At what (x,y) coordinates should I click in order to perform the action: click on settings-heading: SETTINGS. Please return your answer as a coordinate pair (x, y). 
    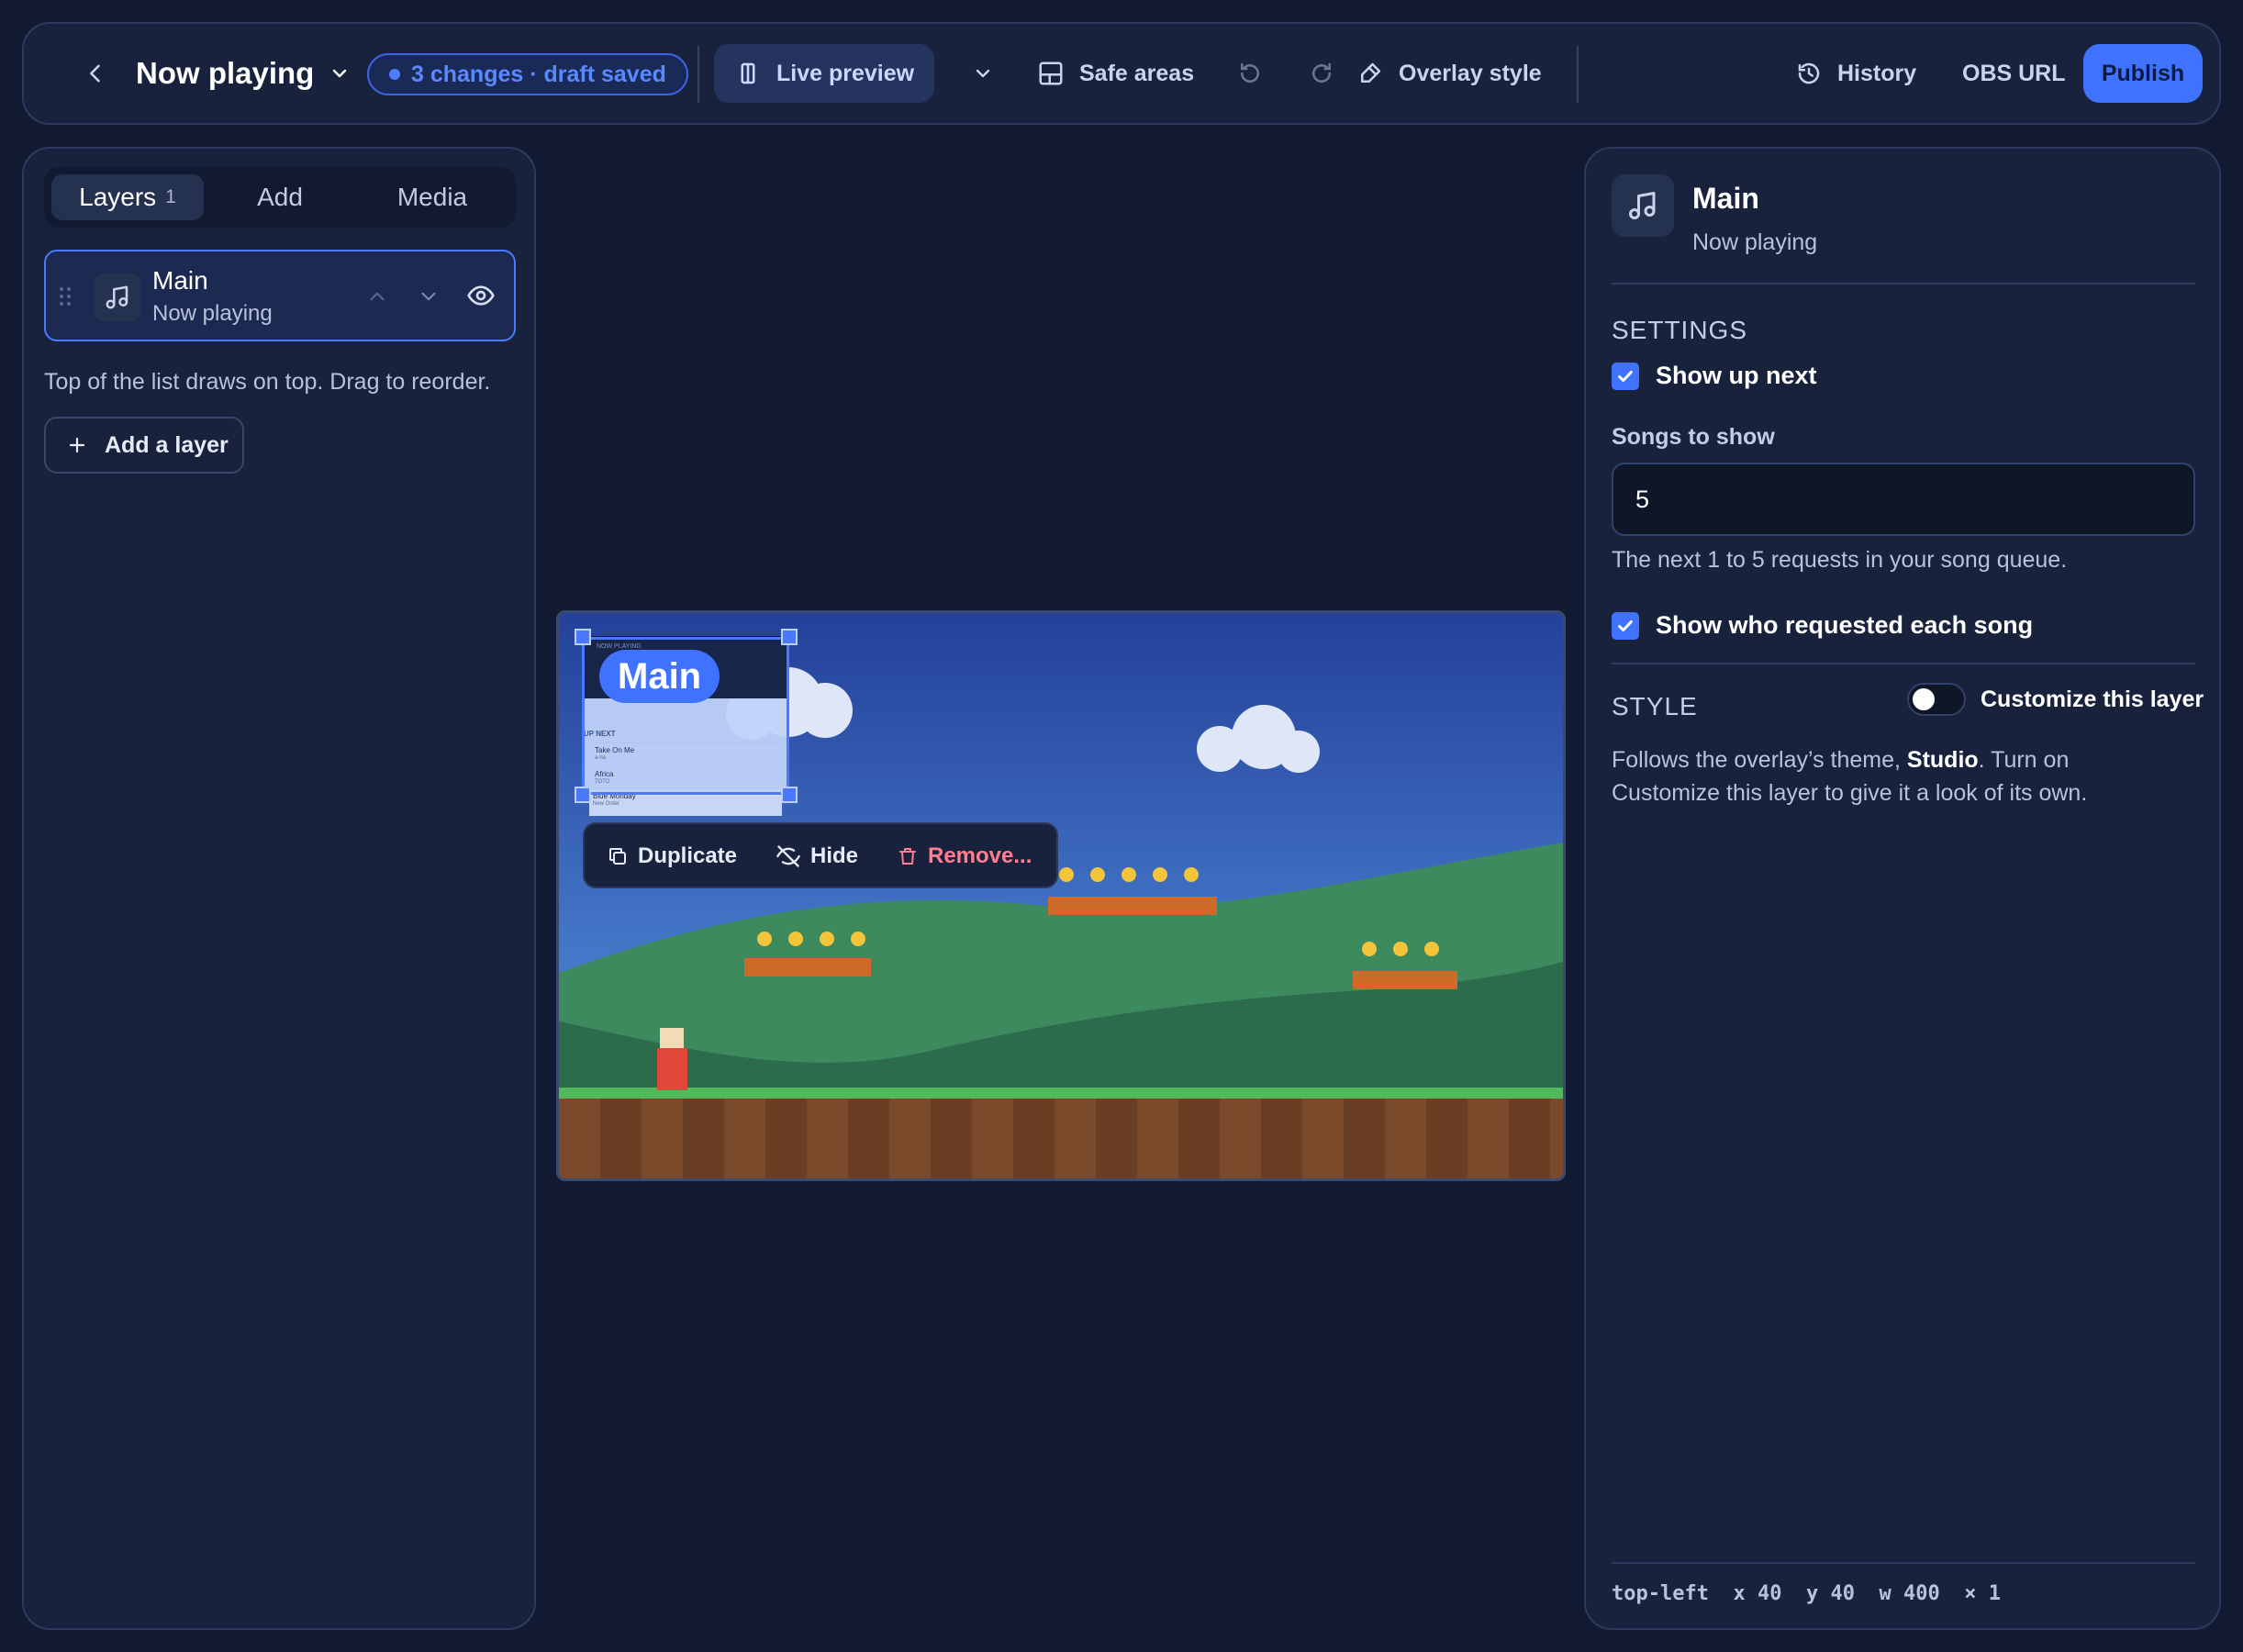
    Looking at the image, I should click on (1680, 330).